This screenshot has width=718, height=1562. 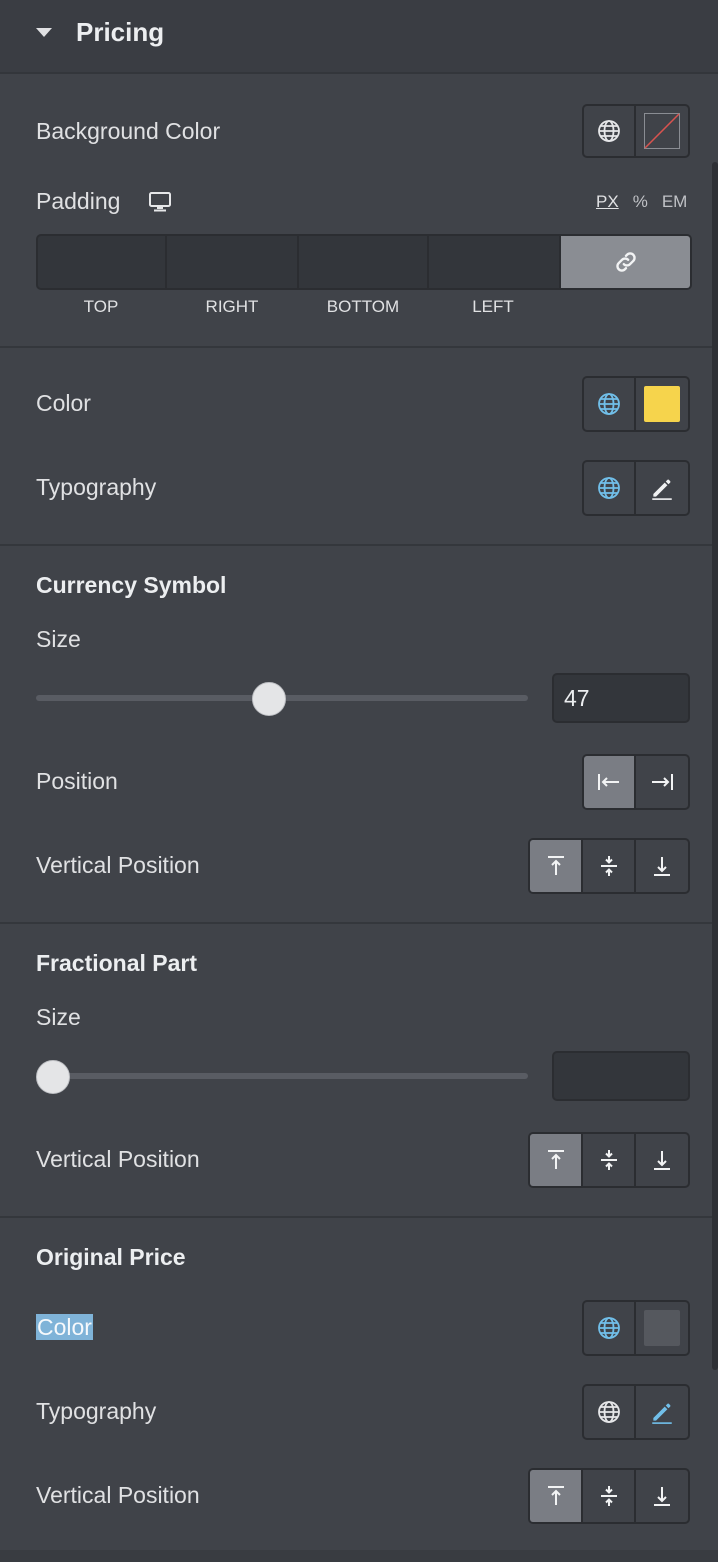 I want to click on position-before-button, so click(x=609, y=782).